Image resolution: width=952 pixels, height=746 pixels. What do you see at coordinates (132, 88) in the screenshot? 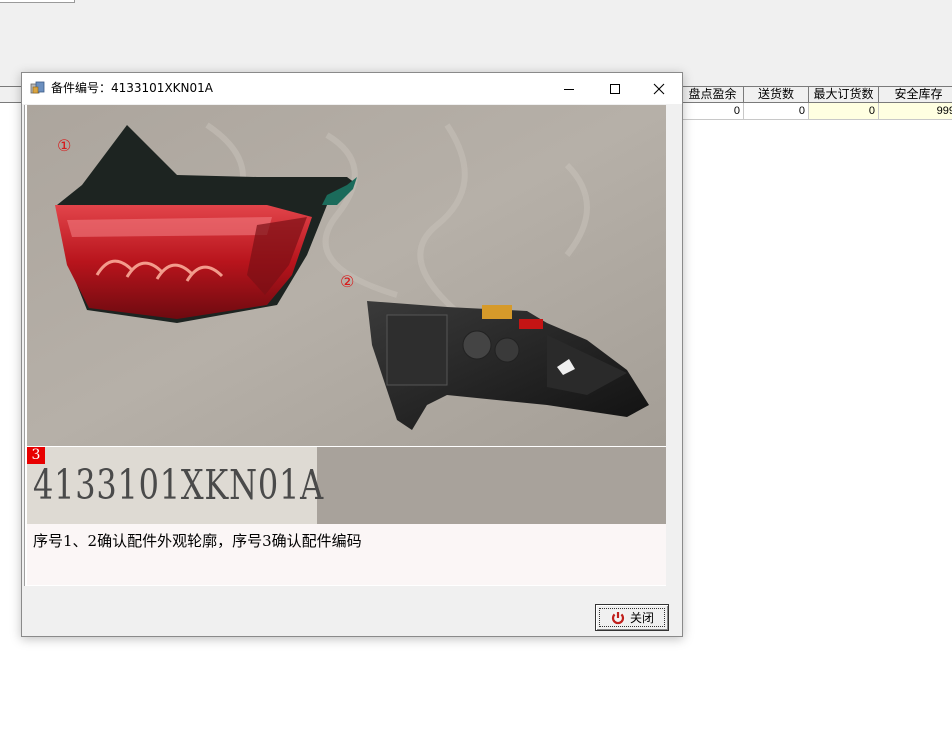
I see `dialog-title: 备件编号：4133101XKN01A` at bounding box center [132, 88].